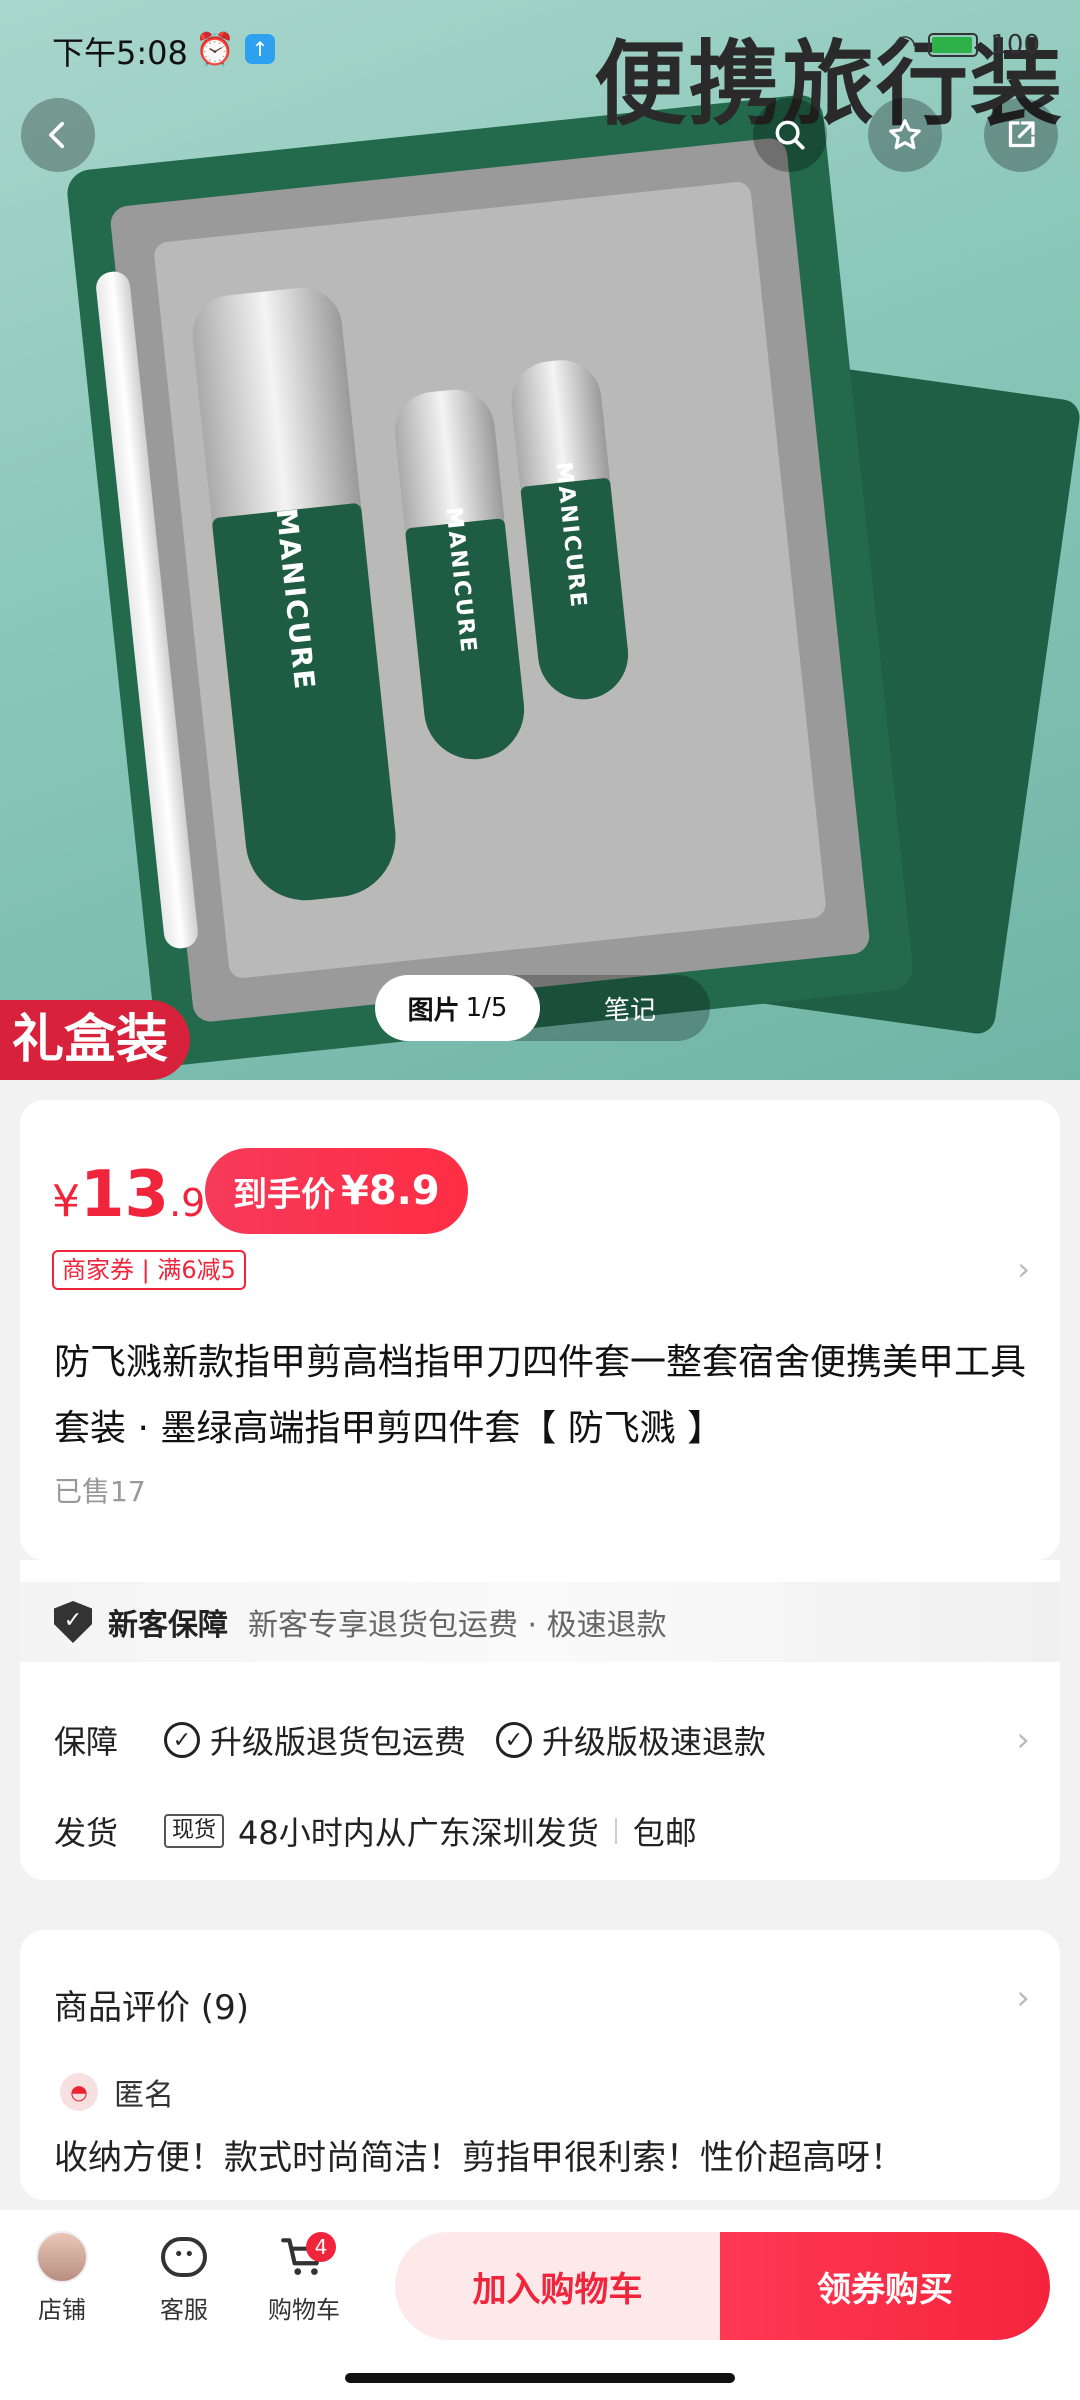 The width and height of the screenshot is (1080, 2400). Describe the element at coordinates (62, 2310) in the screenshot. I see `shop-label: 店铺` at that location.